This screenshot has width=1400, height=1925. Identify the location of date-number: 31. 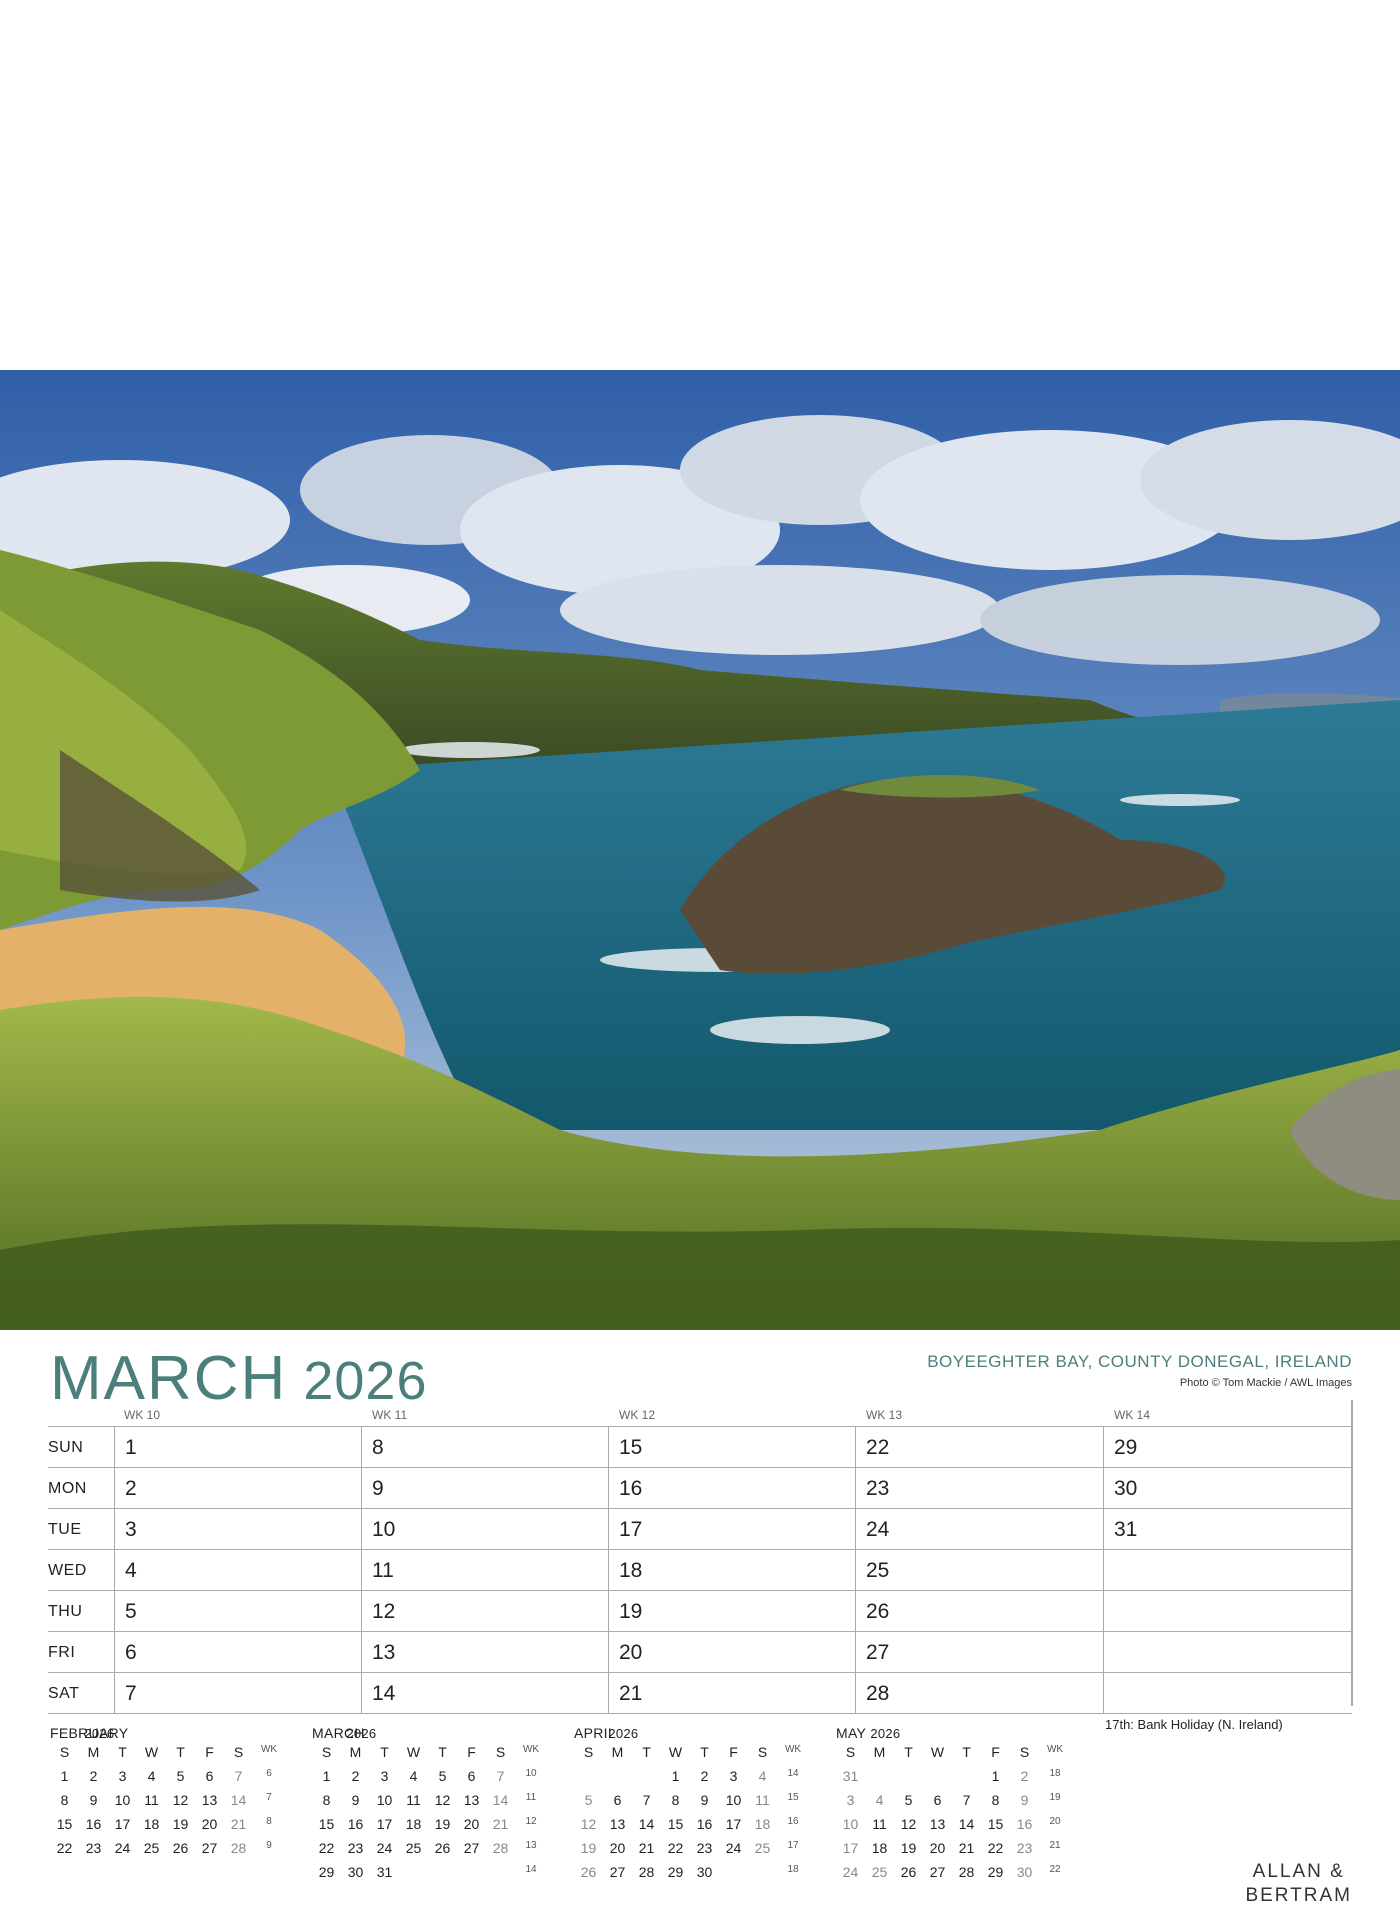
(1126, 1529).